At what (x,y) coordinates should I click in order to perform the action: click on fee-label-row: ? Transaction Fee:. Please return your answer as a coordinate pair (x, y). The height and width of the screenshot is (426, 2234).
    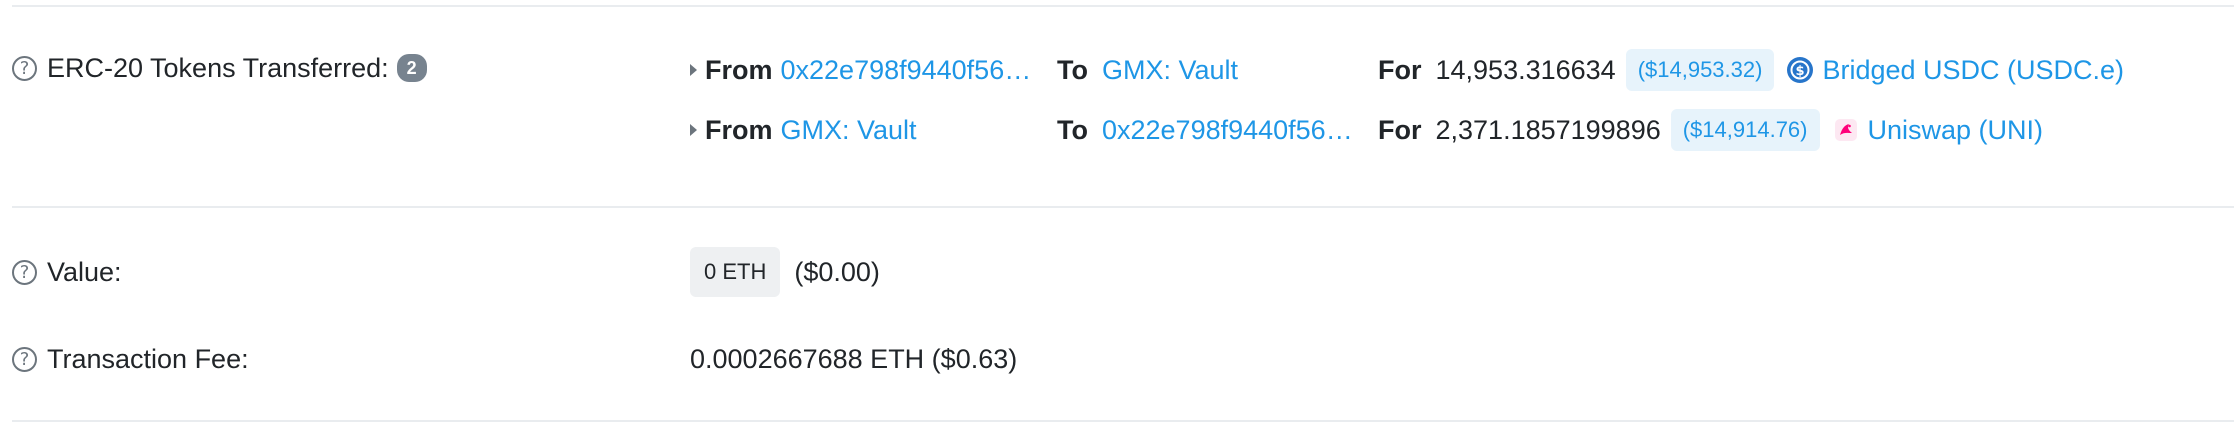
    Looking at the image, I should click on (130, 359).